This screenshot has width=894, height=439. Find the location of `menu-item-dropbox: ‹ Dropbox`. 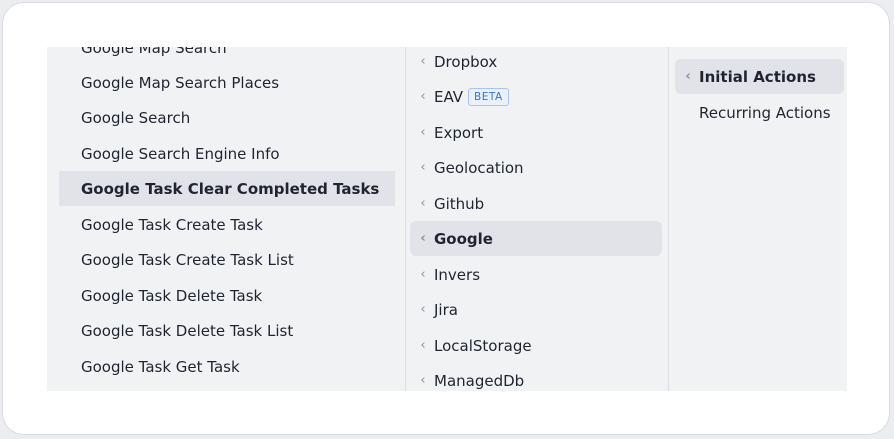

menu-item-dropbox: ‹ Dropbox is located at coordinates (536, 63).